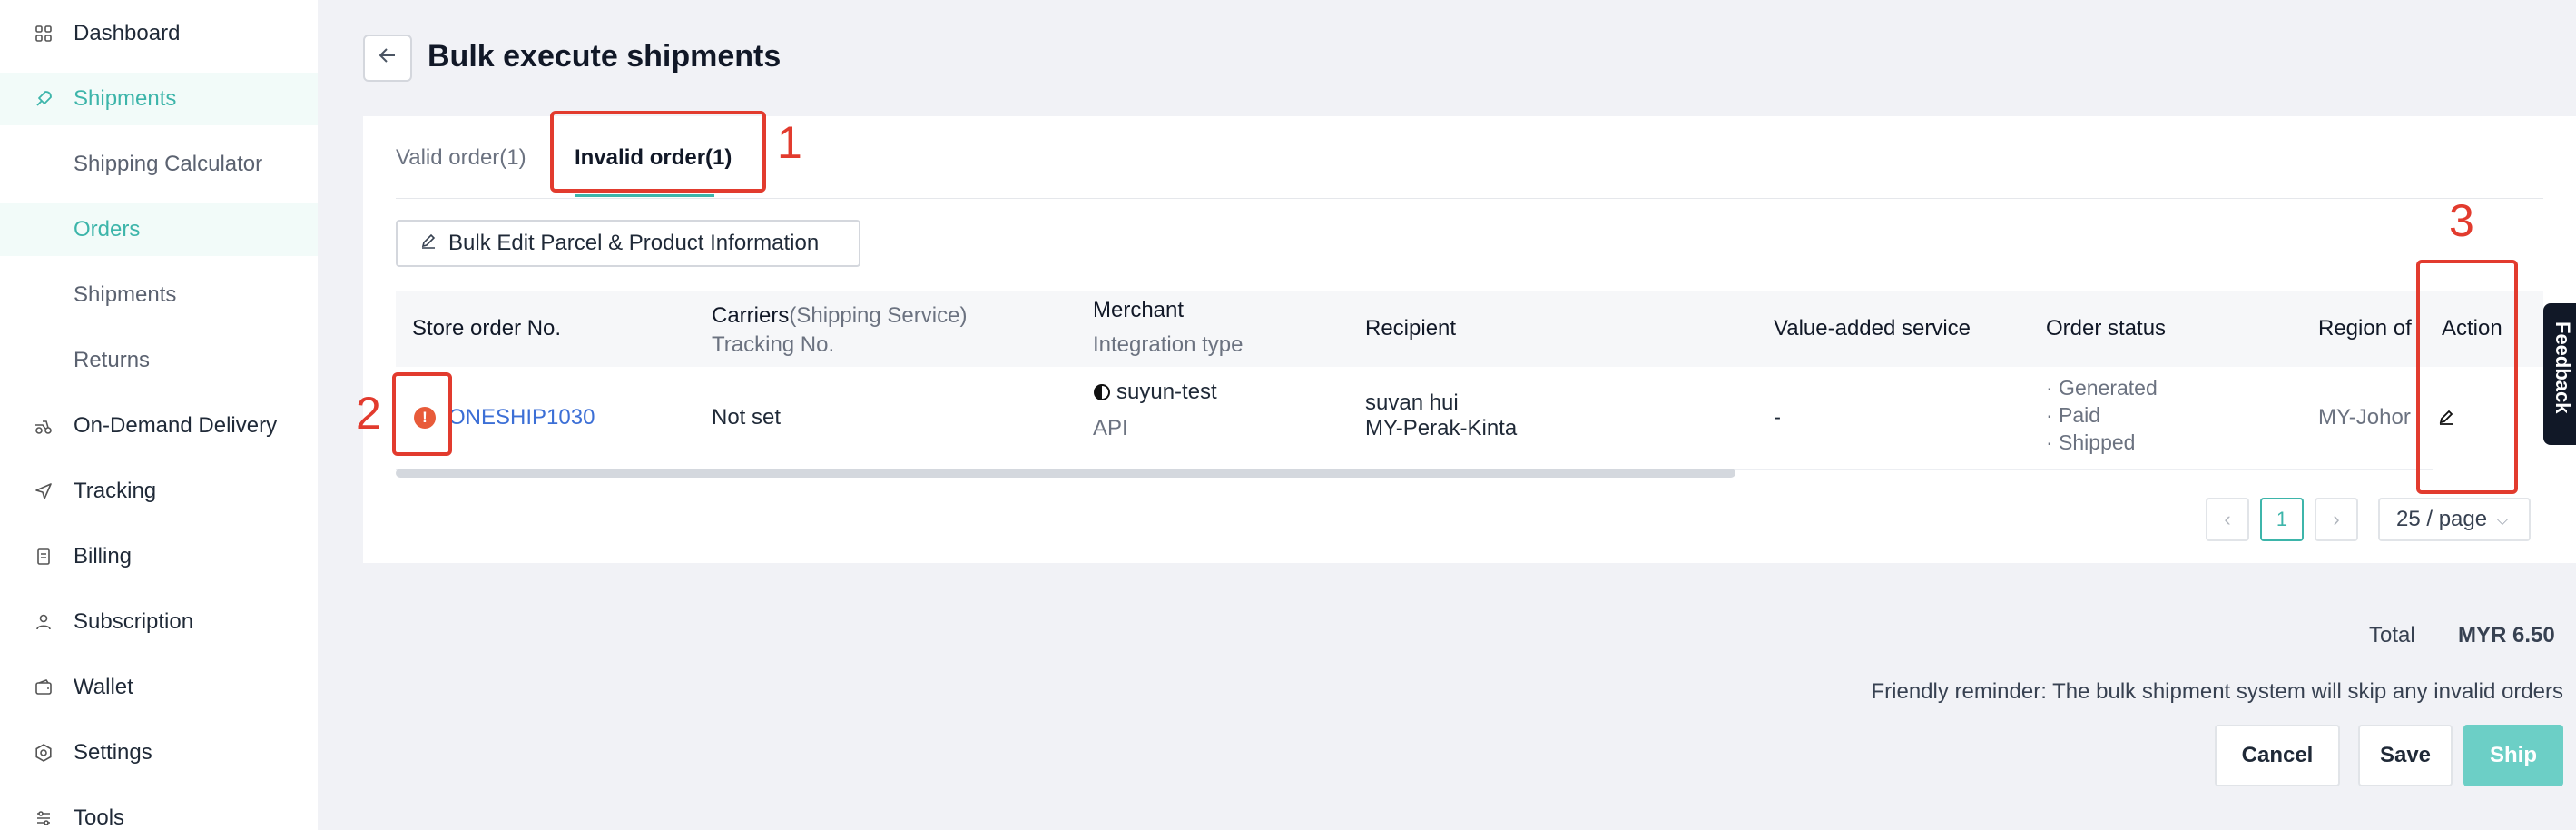 The image size is (2576, 830). What do you see at coordinates (1166, 392) in the screenshot?
I see `merchant-name: suyun-test` at bounding box center [1166, 392].